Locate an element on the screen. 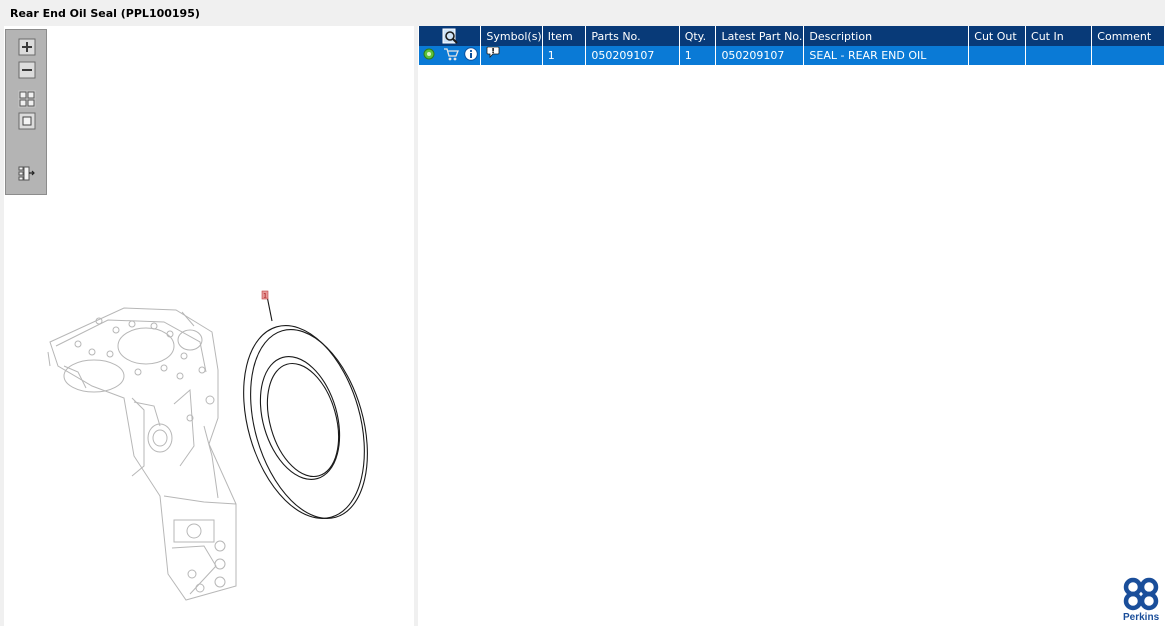 This screenshot has height=626, width=1165. zoom-in-button is located at coordinates (27, 47).